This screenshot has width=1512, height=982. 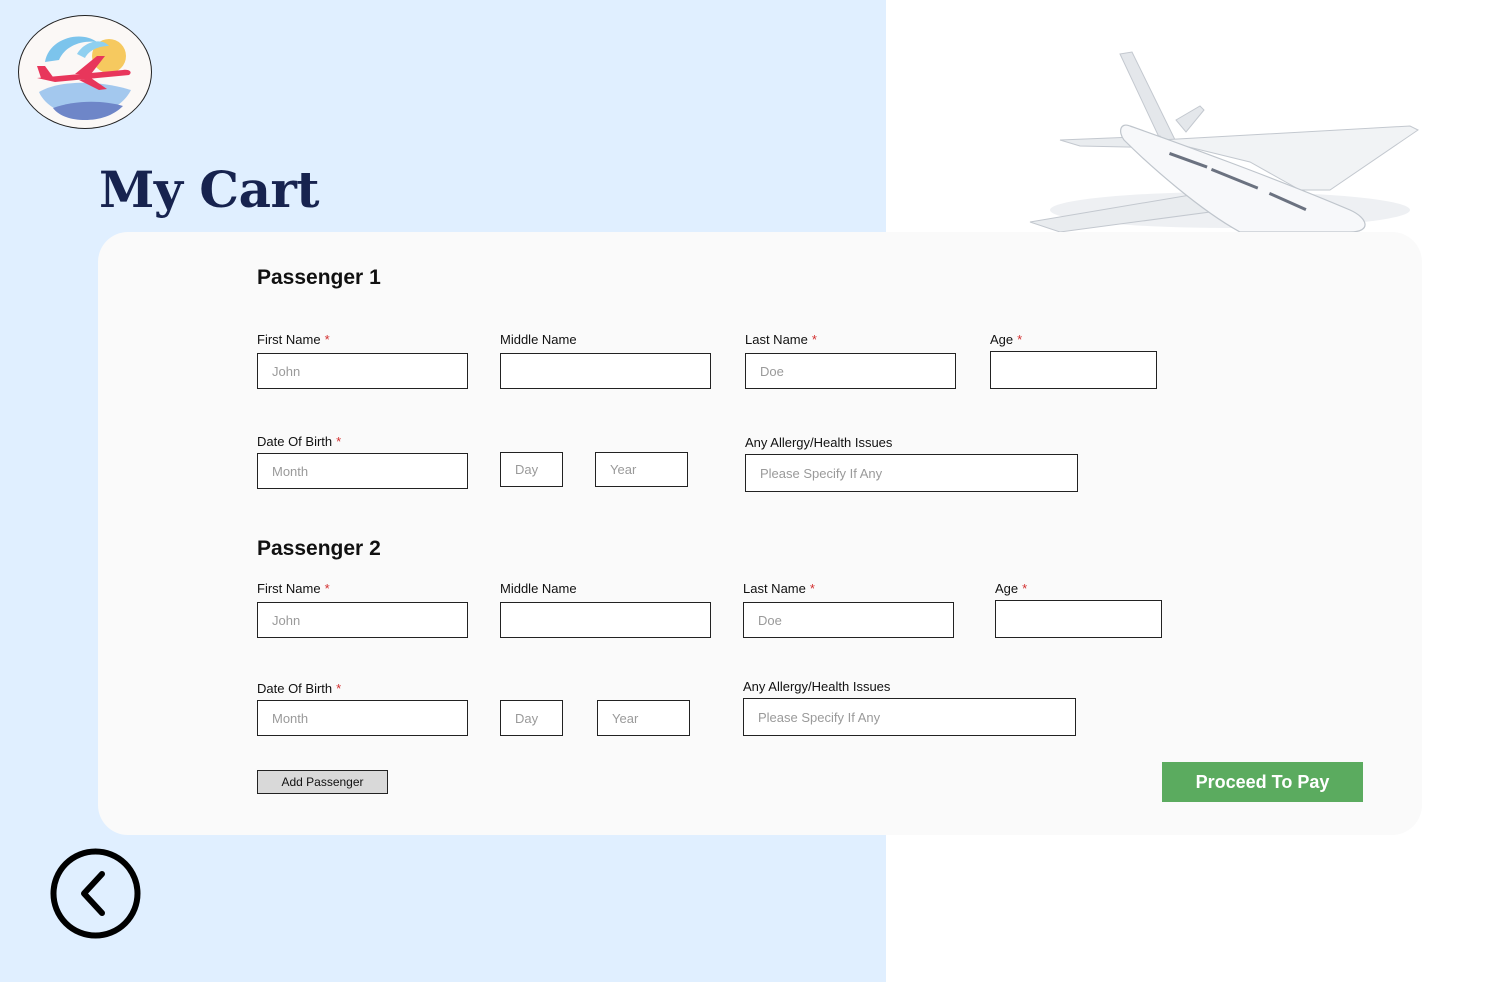 I want to click on passenger-1-last-name-input, so click(x=850, y=371).